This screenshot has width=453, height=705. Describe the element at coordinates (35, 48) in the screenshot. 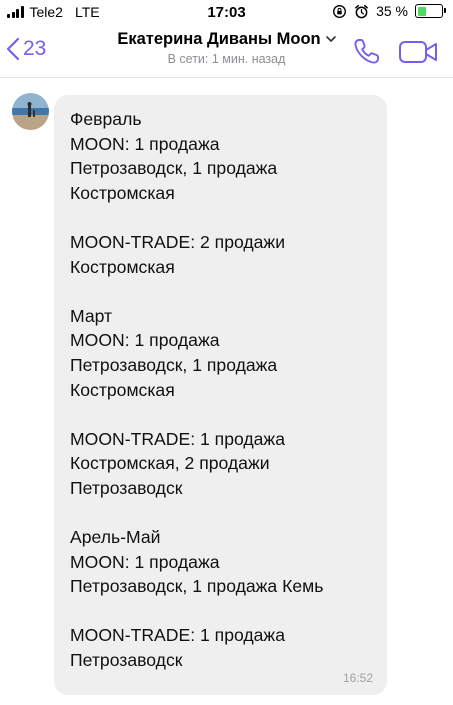

I see `unread-count: 23` at that location.